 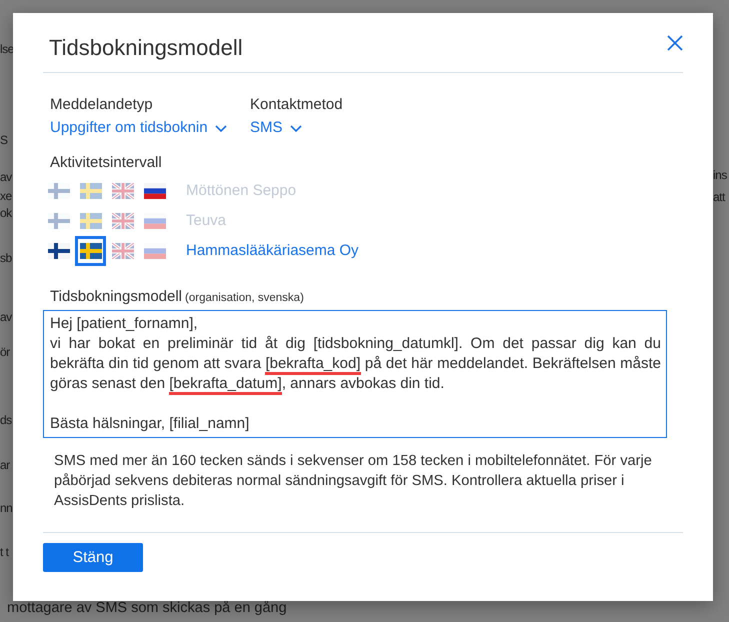 What do you see at coordinates (720, 175) in the screenshot?
I see `background-text: ins` at bounding box center [720, 175].